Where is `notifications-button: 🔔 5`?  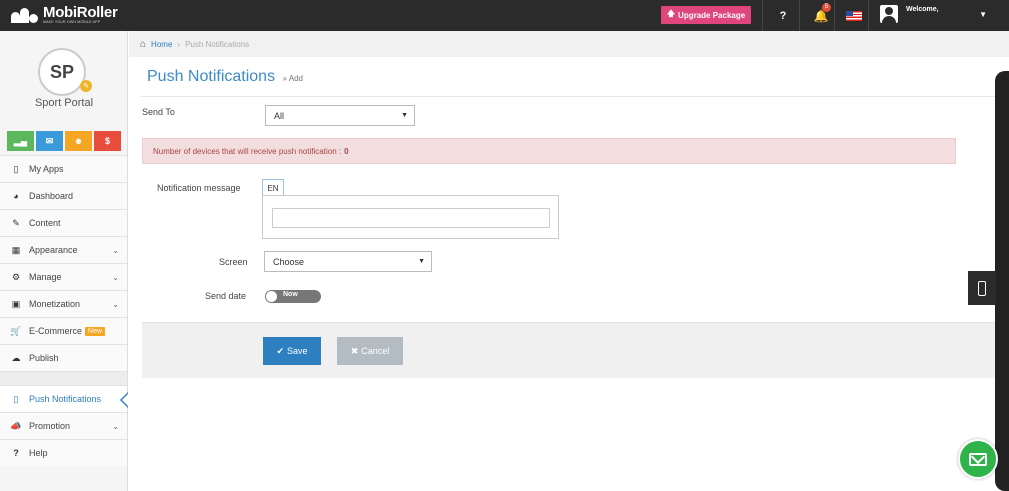 notifications-button: 🔔 5 is located at coordinates (821, 15).